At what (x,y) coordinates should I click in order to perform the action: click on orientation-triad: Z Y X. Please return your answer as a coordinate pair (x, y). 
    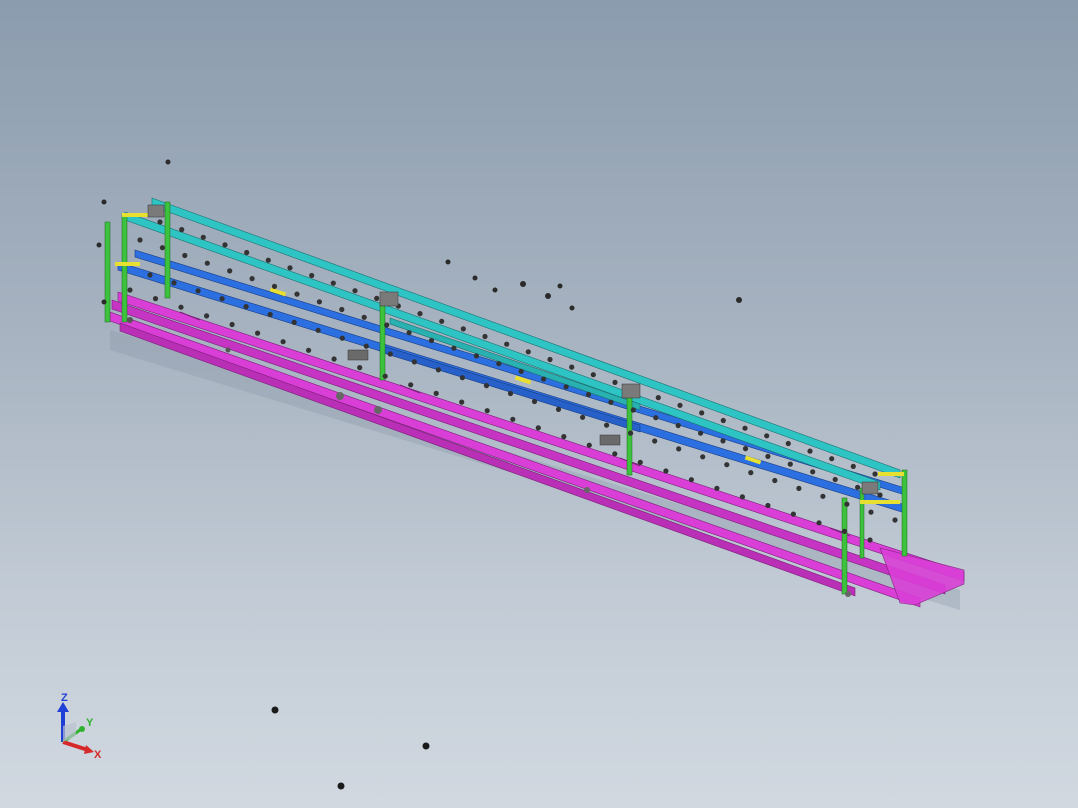
    Looking at the image, I should click on (80, 725).